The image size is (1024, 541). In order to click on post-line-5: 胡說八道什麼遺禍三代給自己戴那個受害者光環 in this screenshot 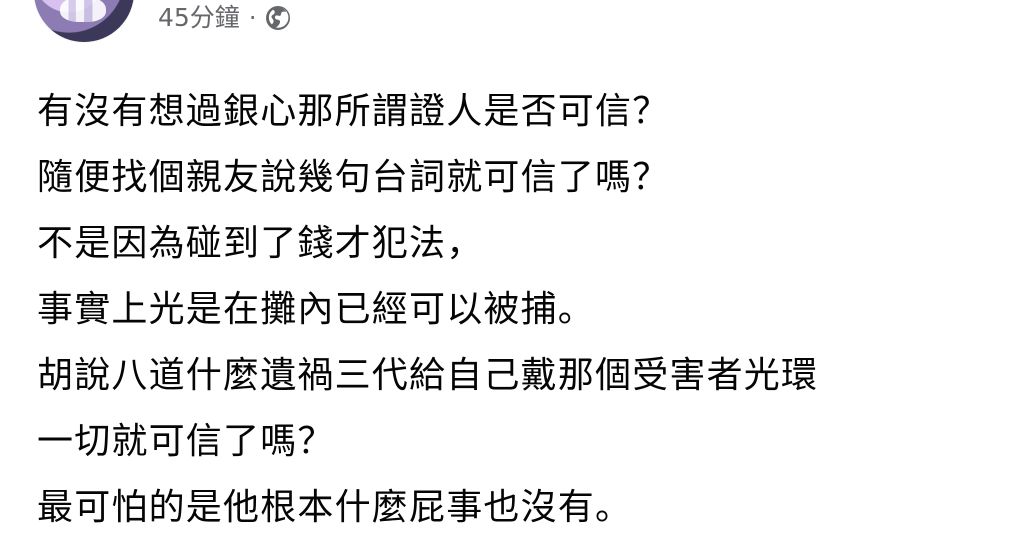, I will do `click(428, 375)`.